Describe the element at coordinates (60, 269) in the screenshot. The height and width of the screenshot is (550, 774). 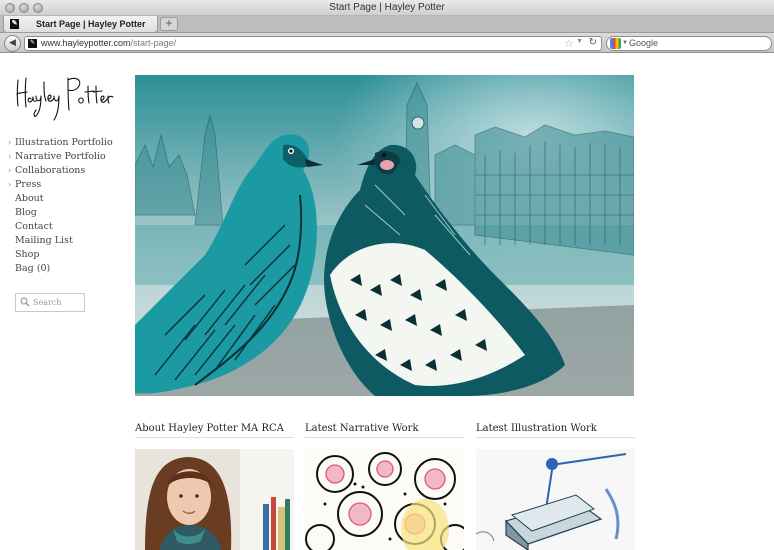
I see `nav-item-bag-0: Bag (0)` at that location.